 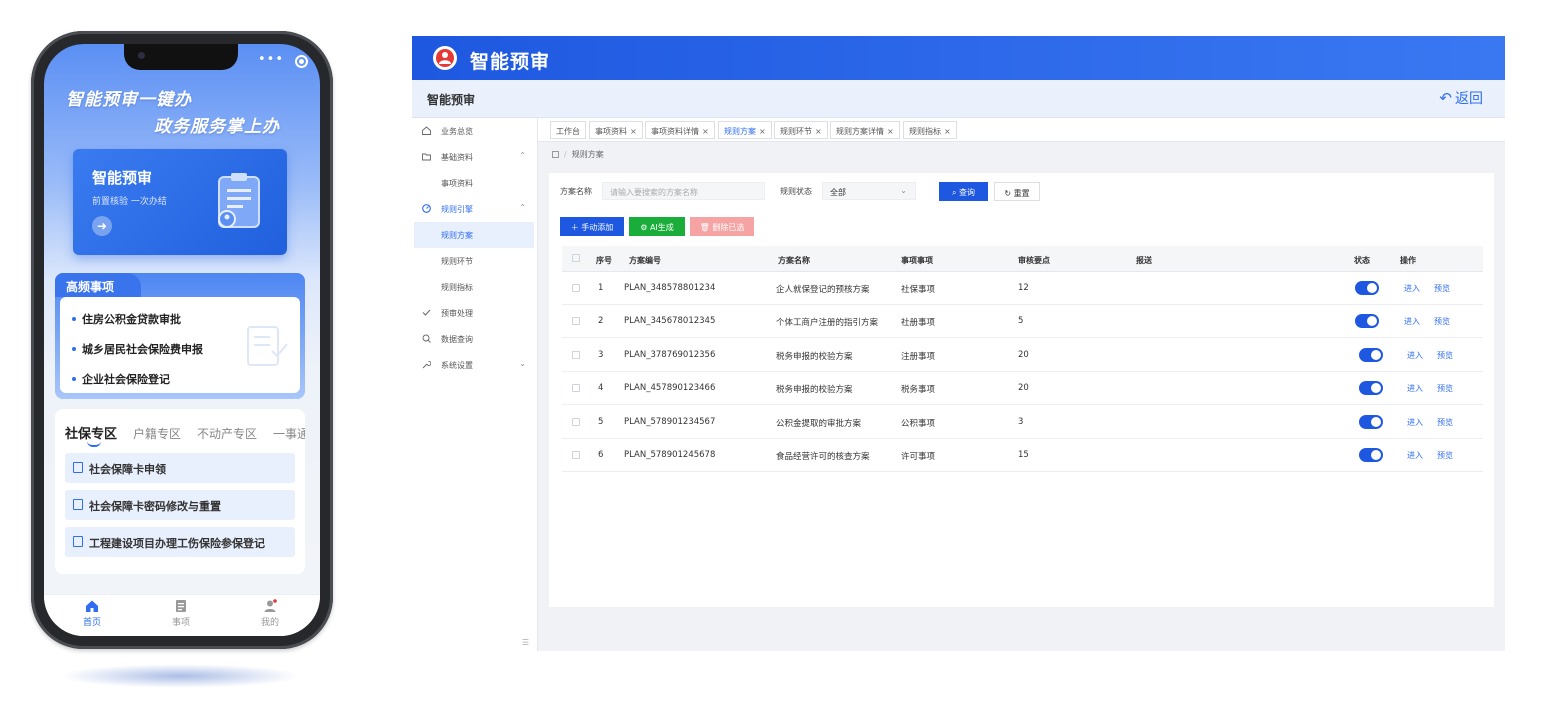 I want to click on edit-document-icon, so click(x=78, y=467).